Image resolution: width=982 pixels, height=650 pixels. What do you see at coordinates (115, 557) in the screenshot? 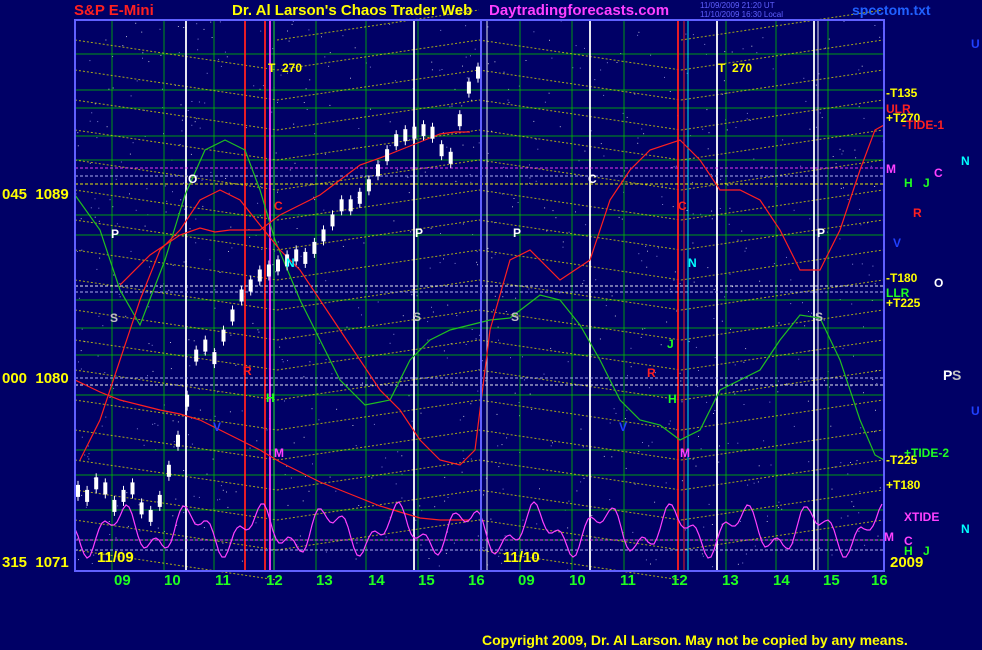
I see `date-day1: 11/09` at bounding box center [115, 557].